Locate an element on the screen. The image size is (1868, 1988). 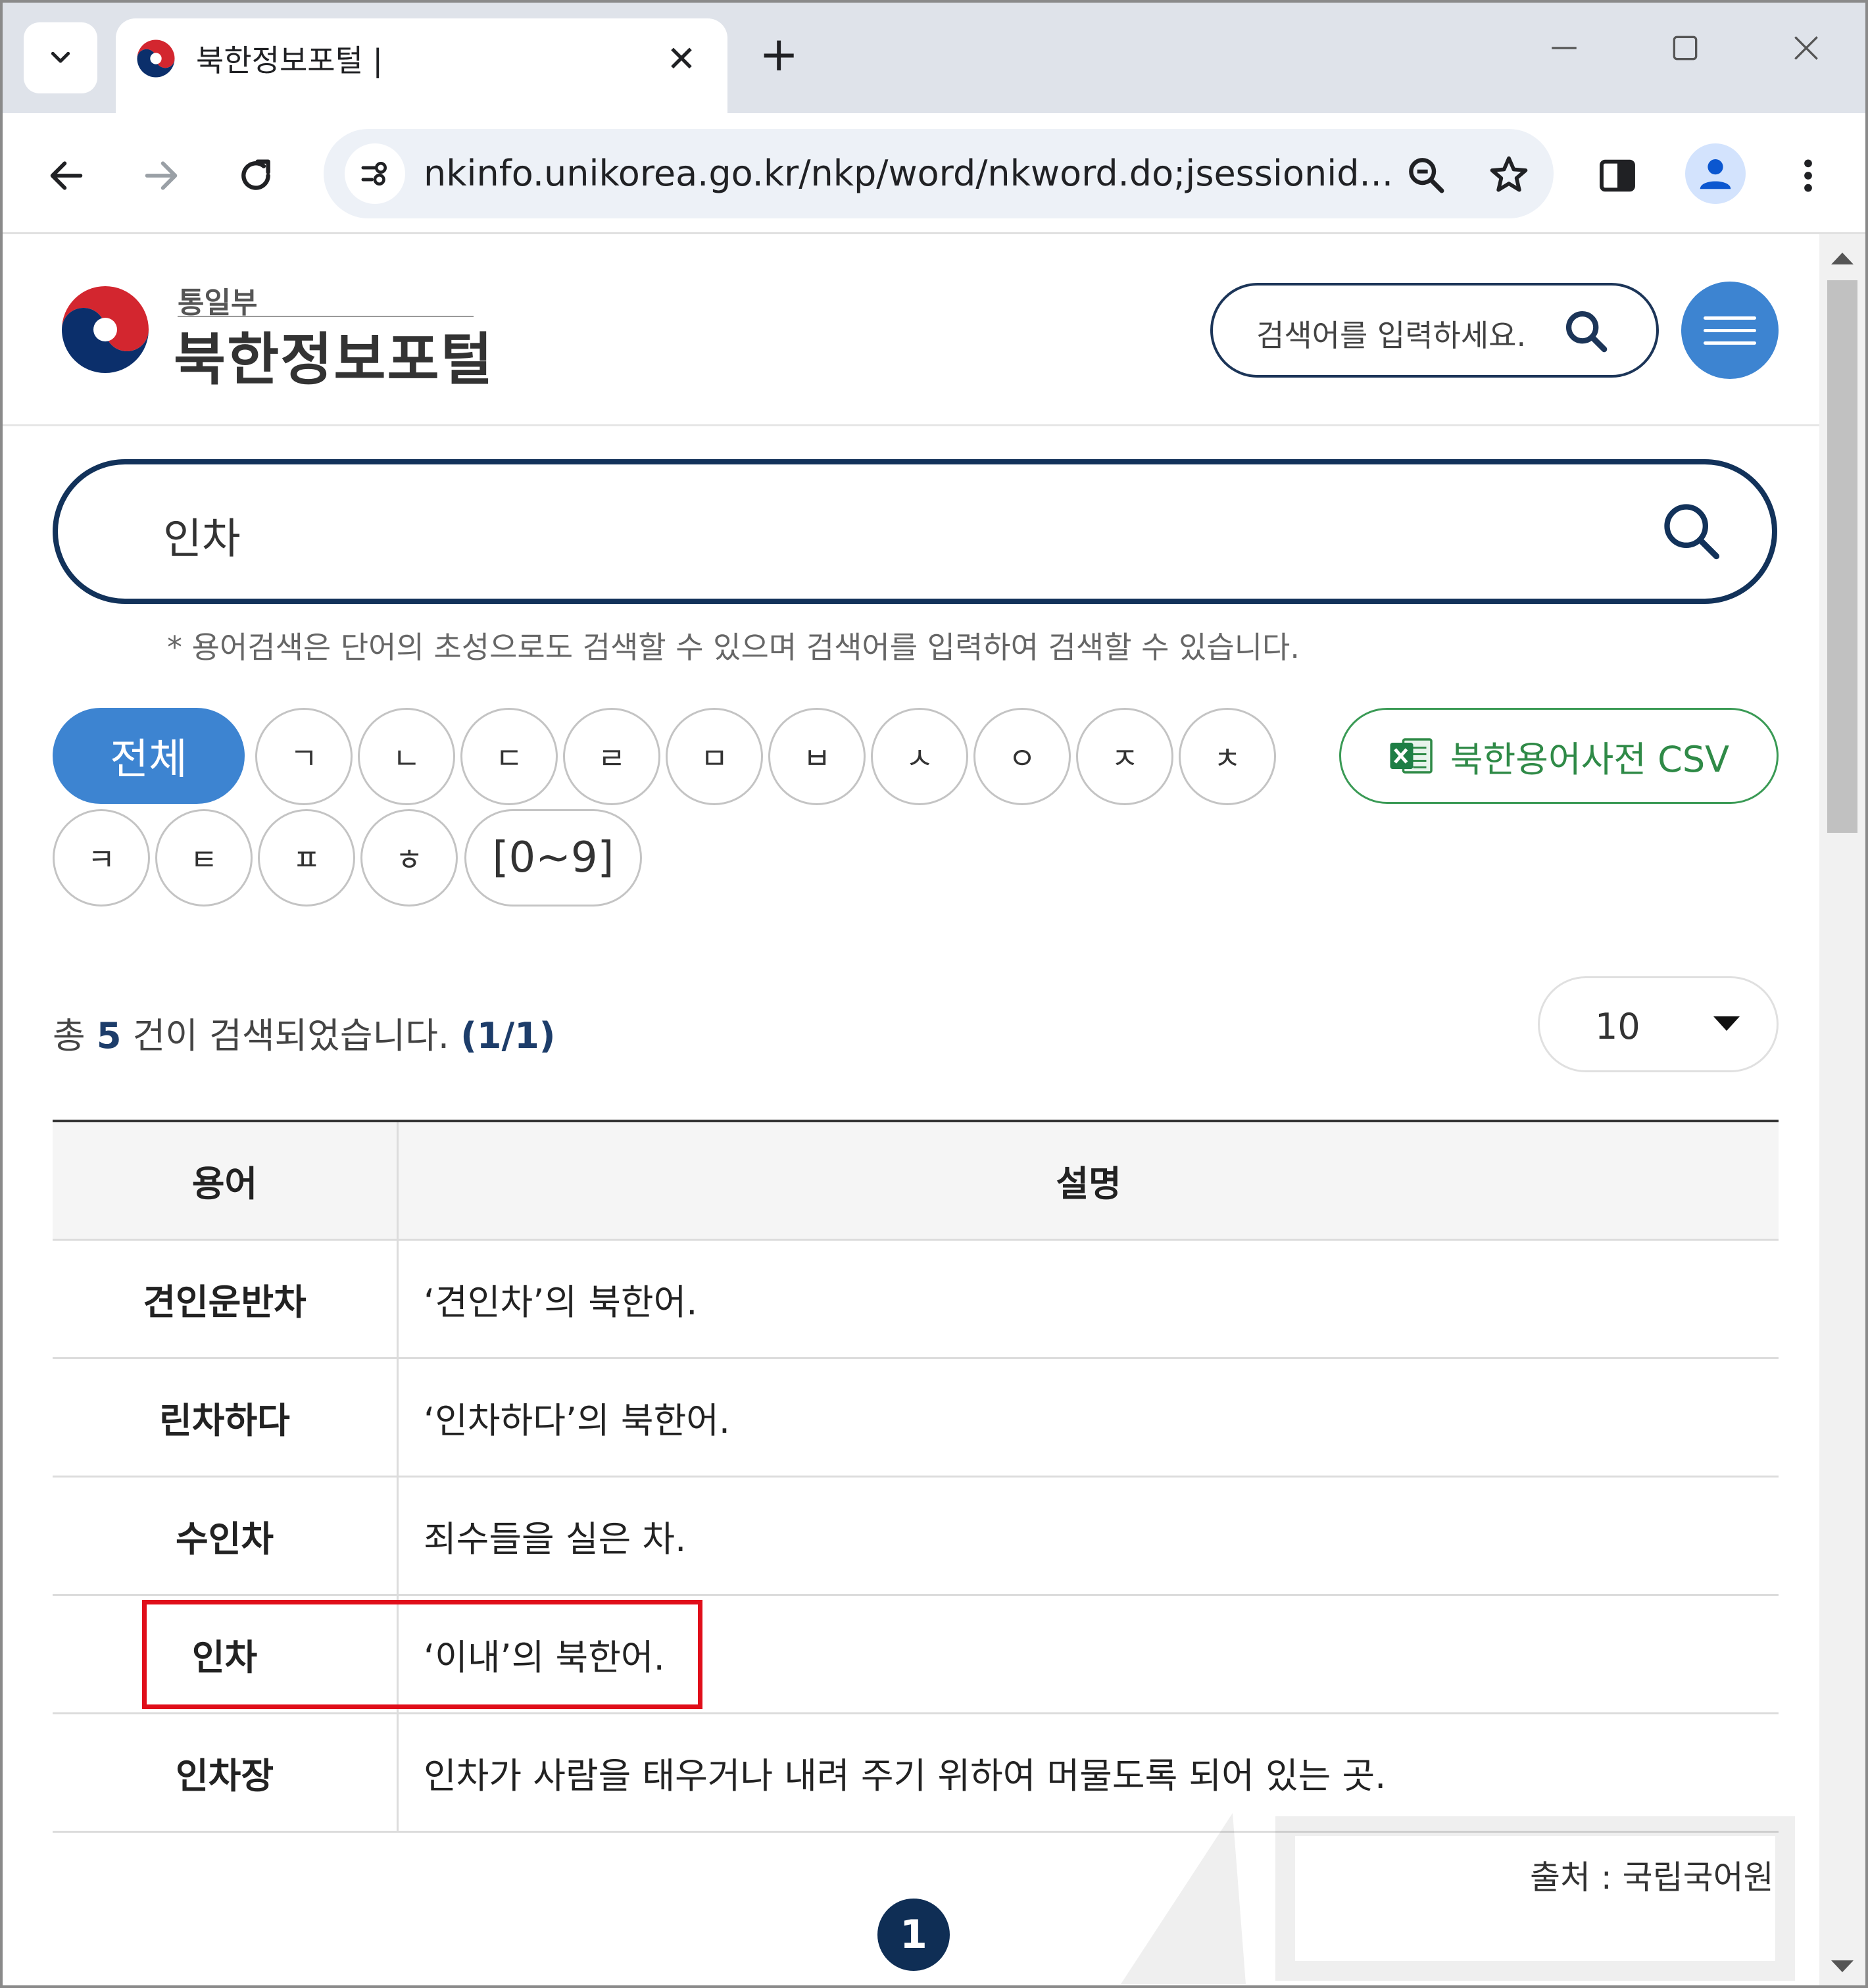
highlight-annotation-box is located at coordinates (422, 1654).